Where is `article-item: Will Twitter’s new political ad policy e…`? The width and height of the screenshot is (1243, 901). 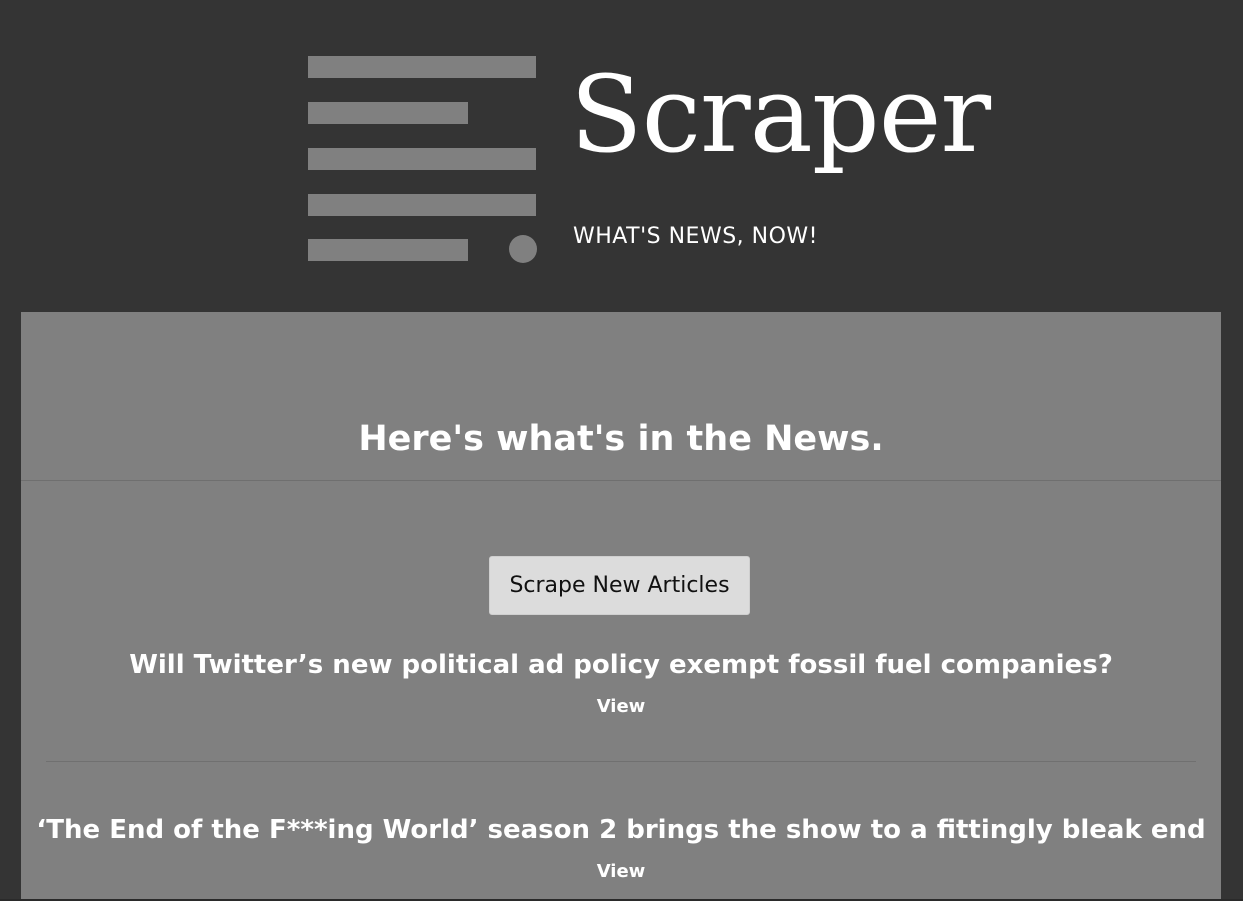
article-item: Will Twitter’s new political ad policy e… is located at coordinates (621, 682).